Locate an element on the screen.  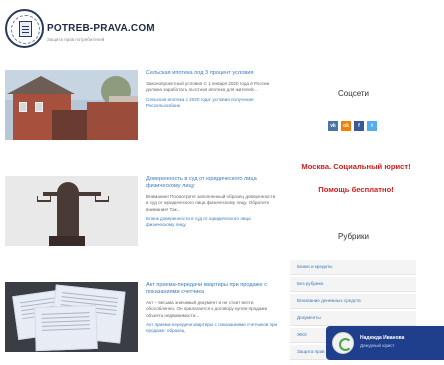
rubric-item: Без рубрики is located at coordinates (353, 284).